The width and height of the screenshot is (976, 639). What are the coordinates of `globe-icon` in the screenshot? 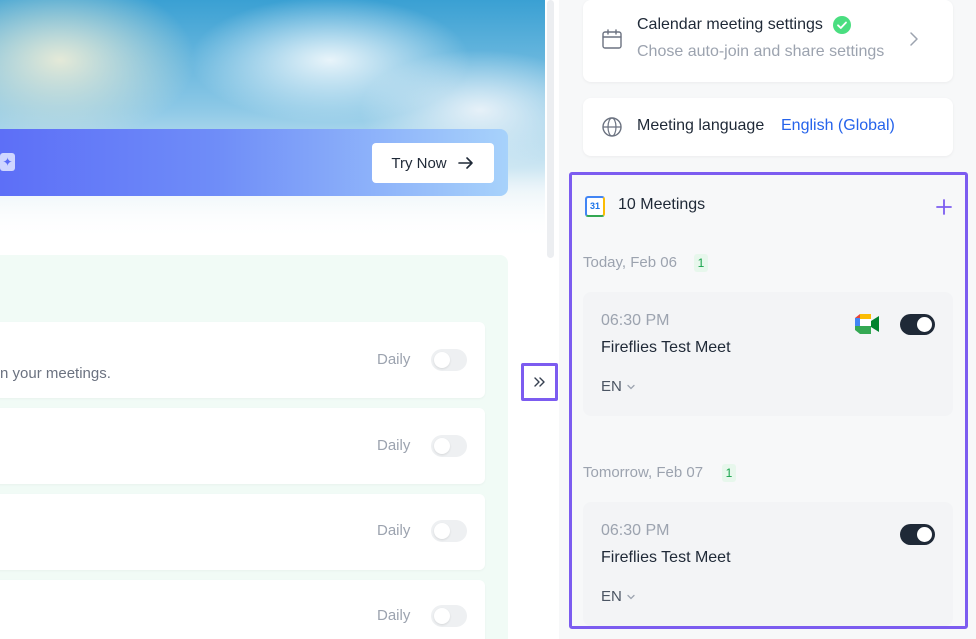 It's located at (612, 127).